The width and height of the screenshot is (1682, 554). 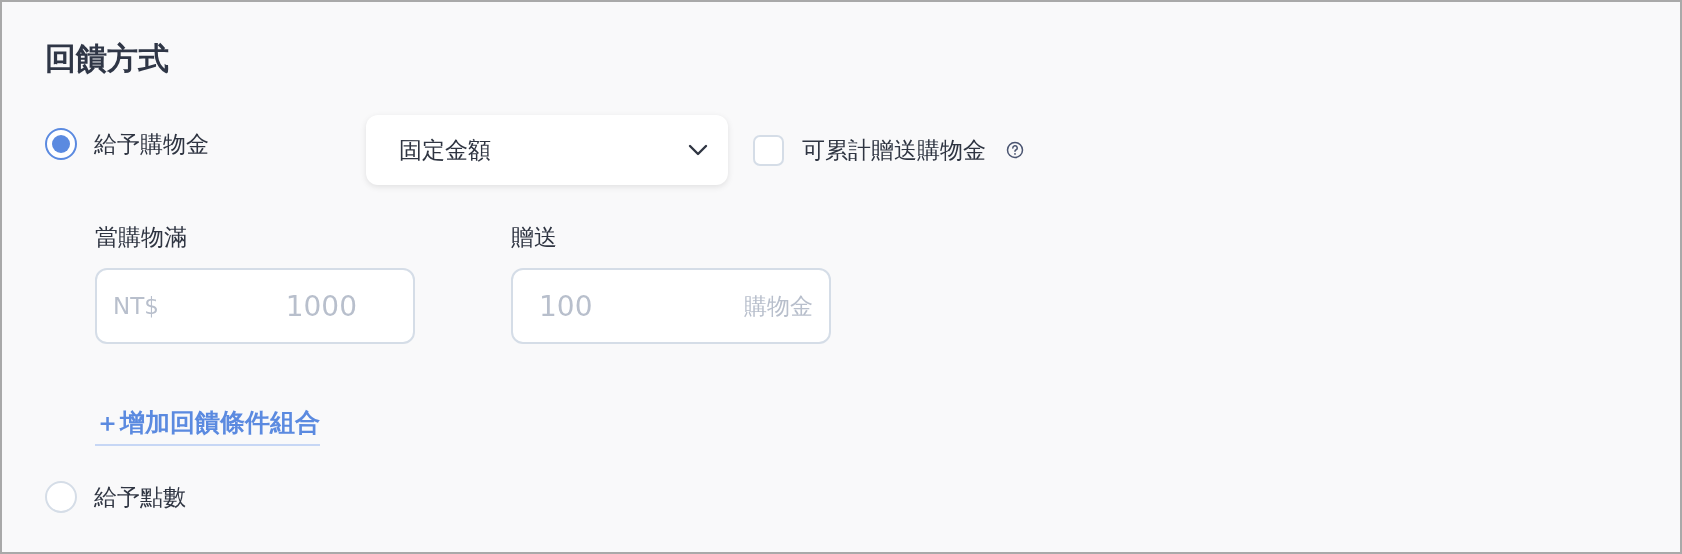 I want to click on field-label: 贈送, so click(x=534, y=237).